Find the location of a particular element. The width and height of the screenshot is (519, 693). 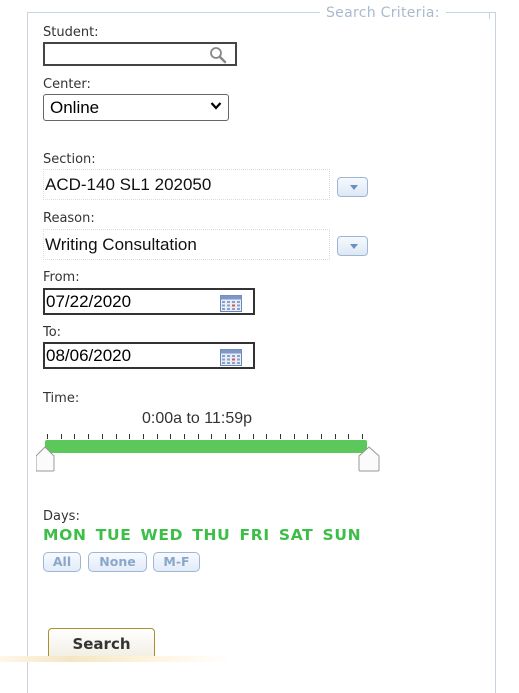

to-label: To: is located at coordinates (52, 332).